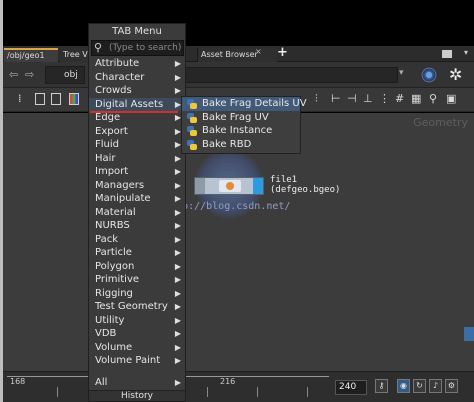 The image size is (474, 402). What do you see at coordinates (137, 32) in the screenshot?
I see `tab-menu-title: TAB Menu` at bounding box center [137, 32].